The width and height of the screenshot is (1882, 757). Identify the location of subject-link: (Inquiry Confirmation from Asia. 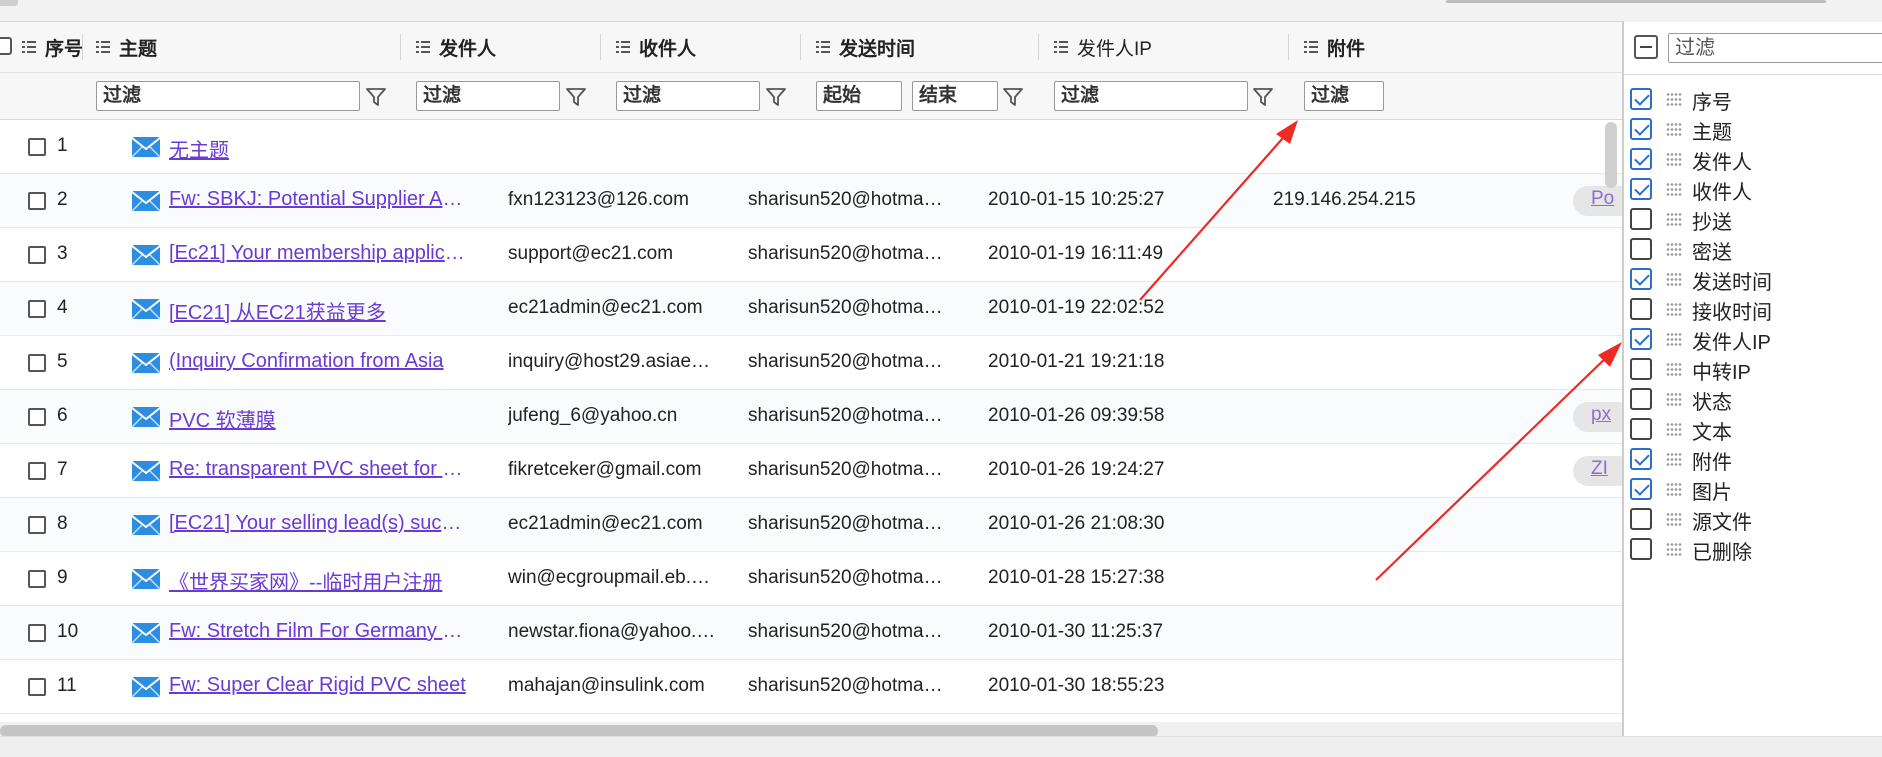
(319, 361).